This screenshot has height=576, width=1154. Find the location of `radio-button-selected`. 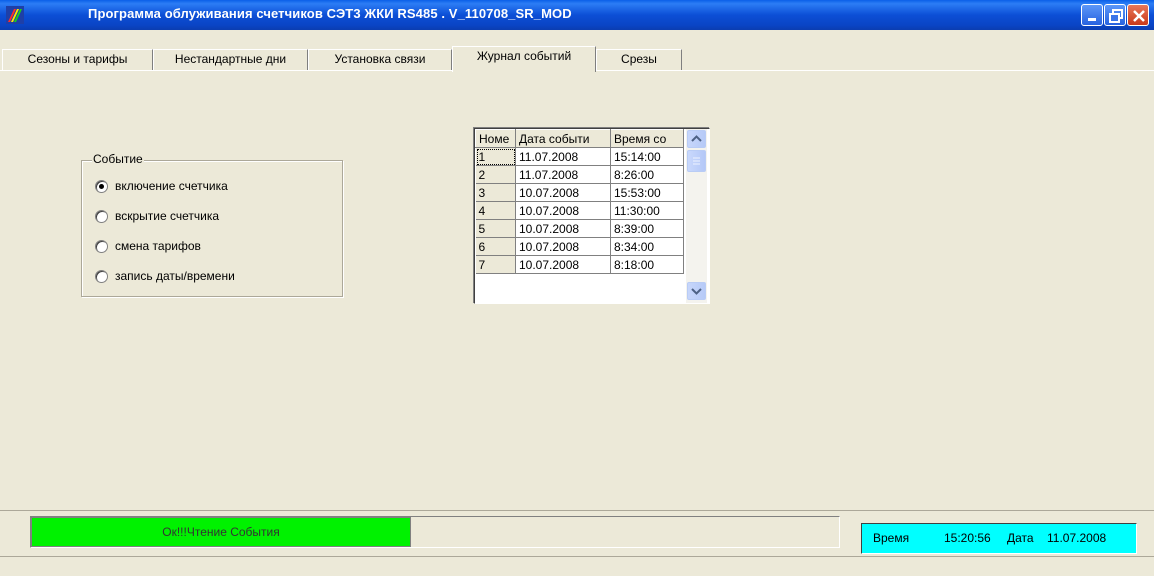

radio-button-selected is located at coordinates (101, 186).